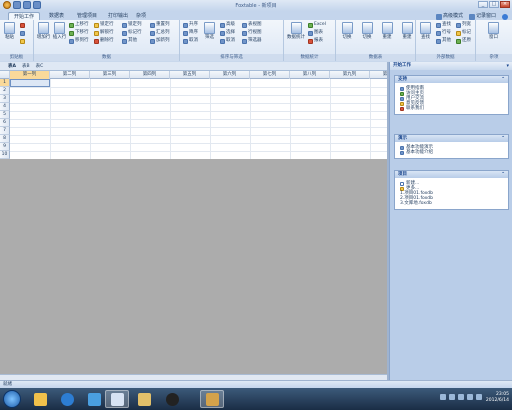 Image resolution: width=512 pixels, height=410 pixels. What do you see at coordinates (144, 399) in the screenshot?
I see `taskbar-files` at bounding box center [144, 399].